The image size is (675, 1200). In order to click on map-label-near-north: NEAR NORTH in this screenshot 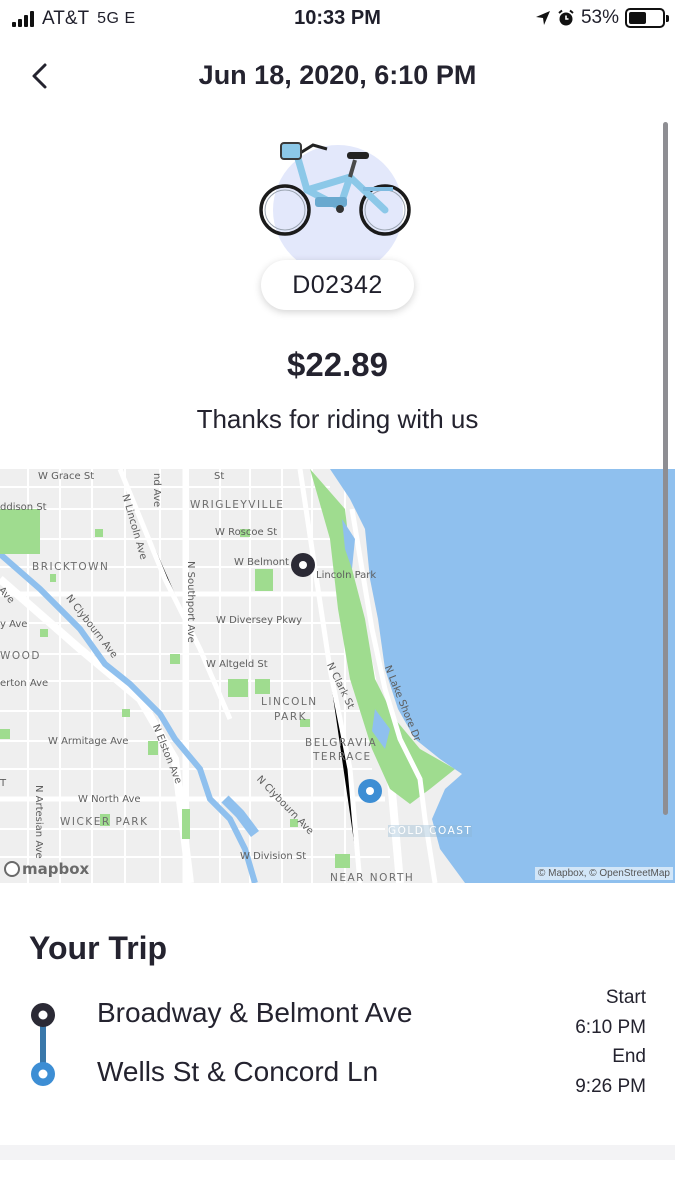, I will do `click(372, 877)`.